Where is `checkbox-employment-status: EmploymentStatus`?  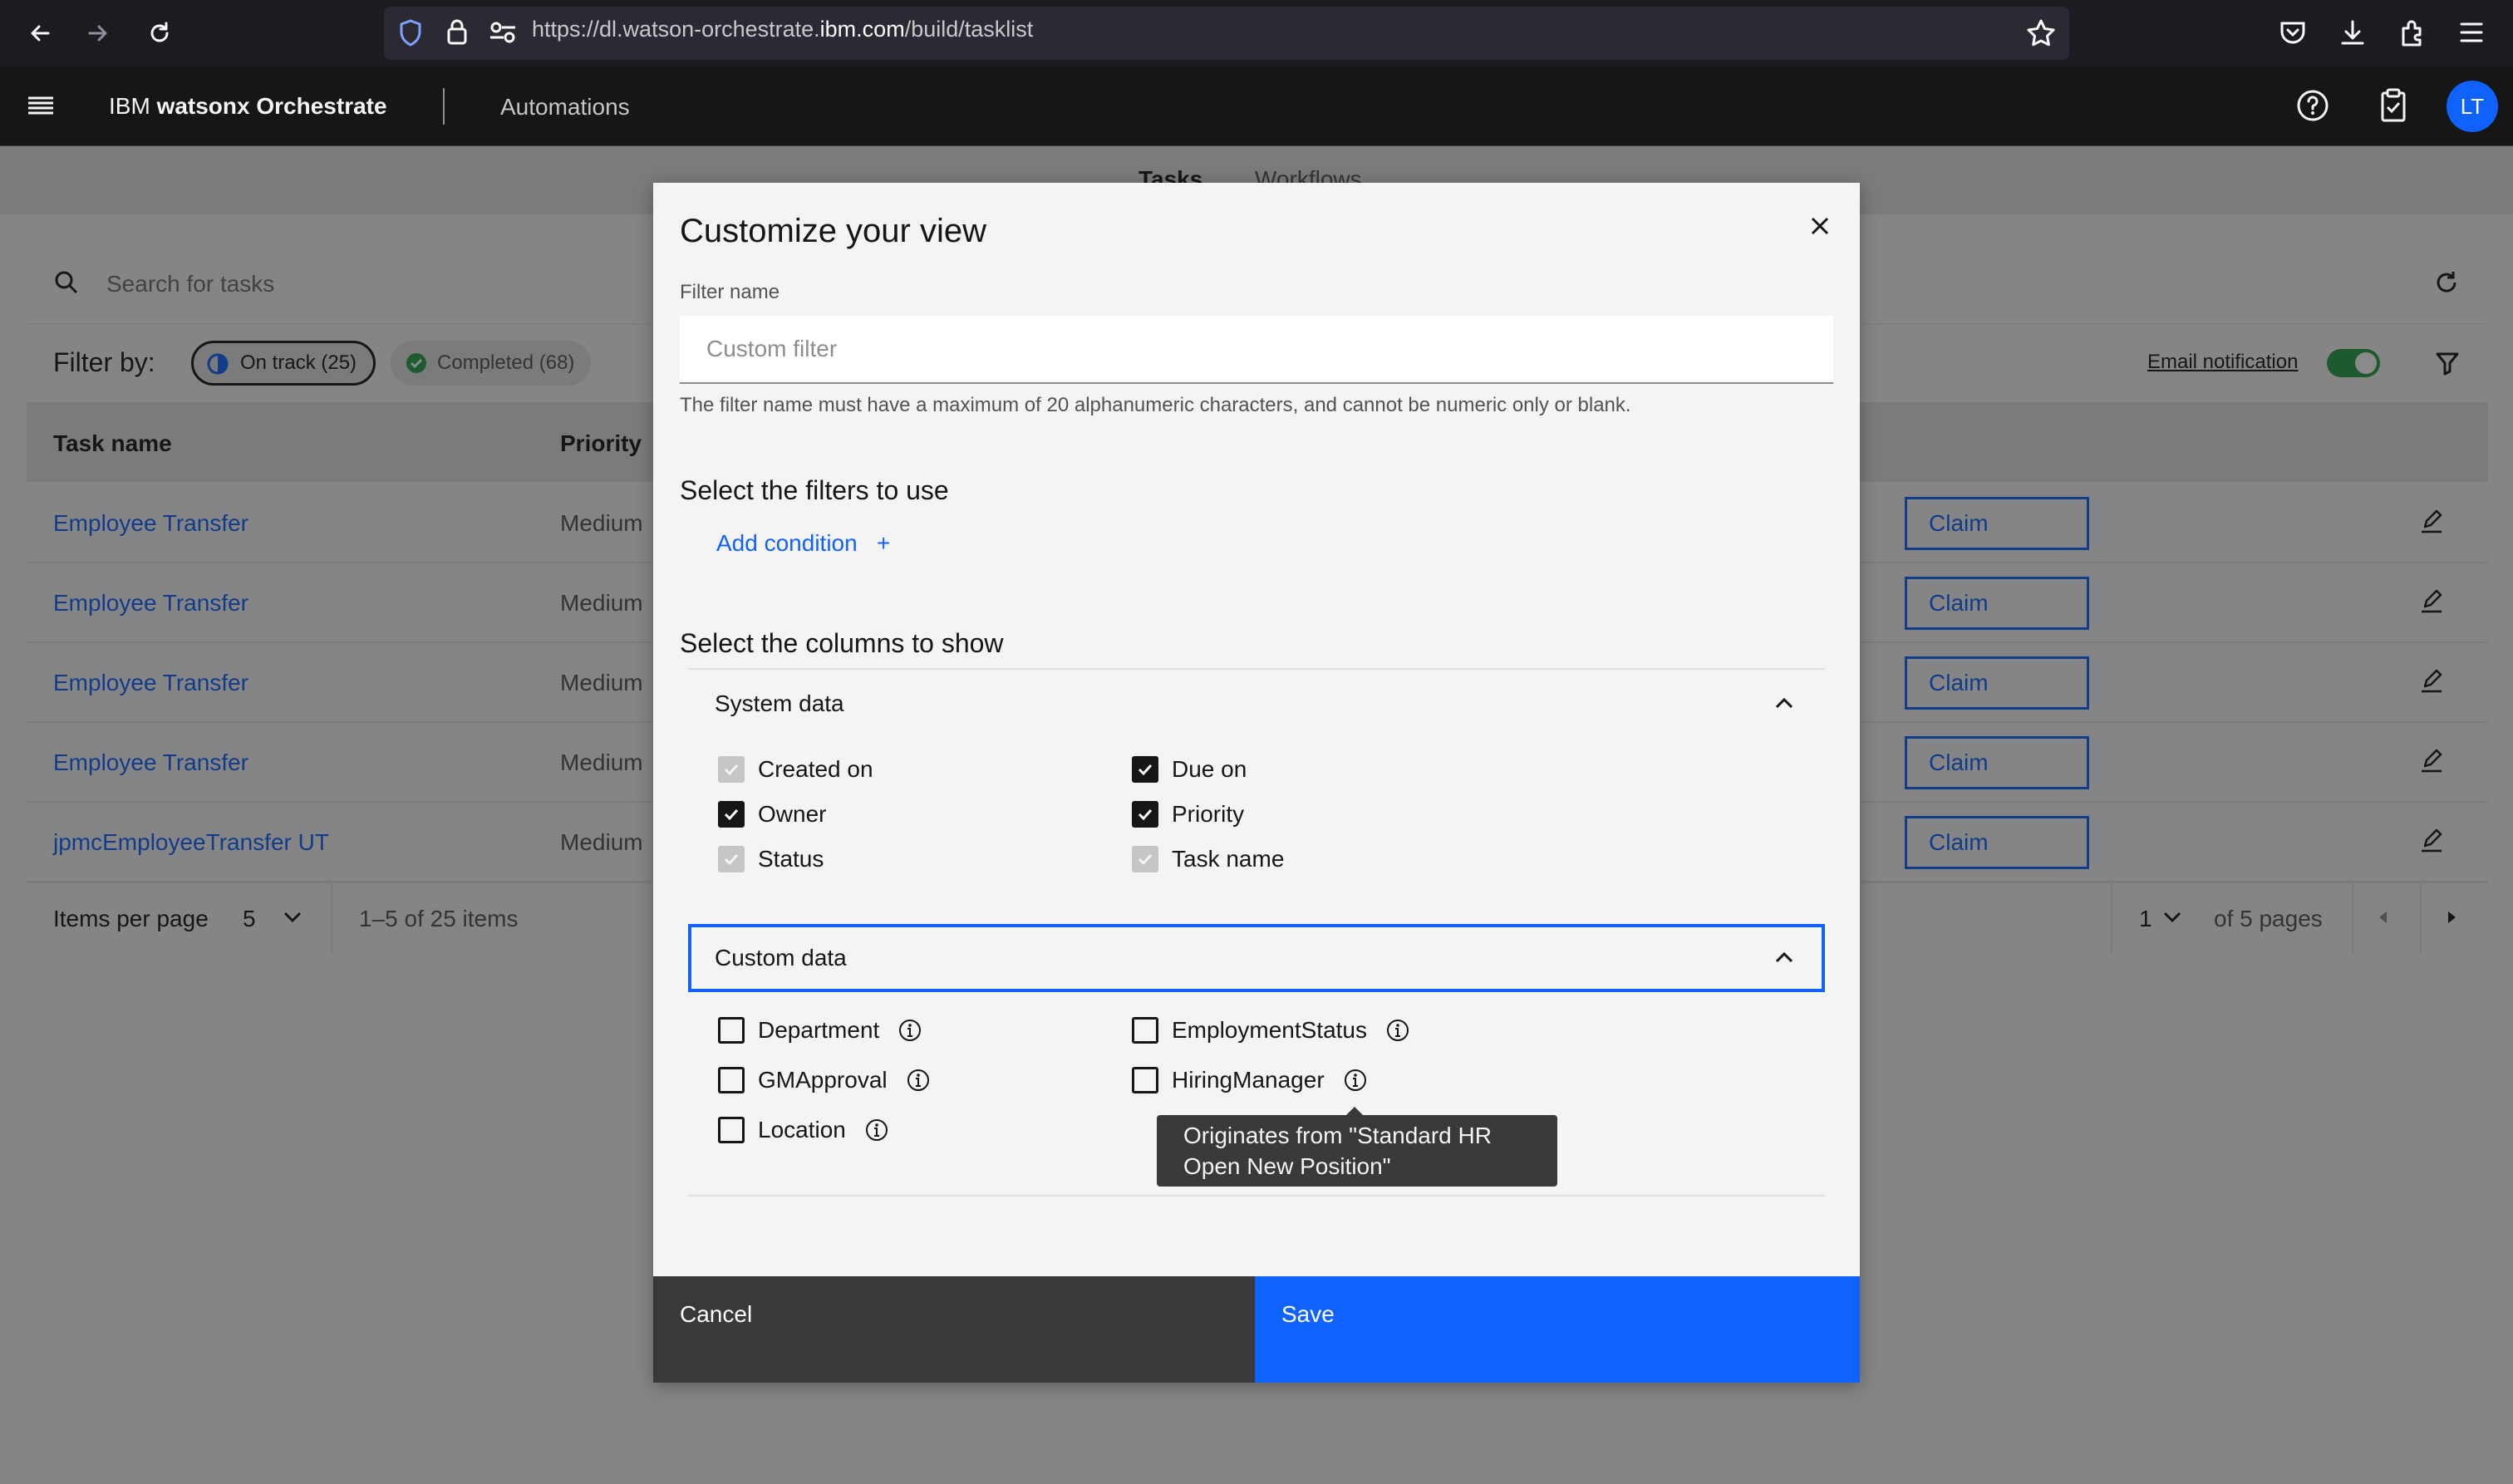 checkbox-employment-status: EmploymentStatus is located at coordinates (1271, 1030).